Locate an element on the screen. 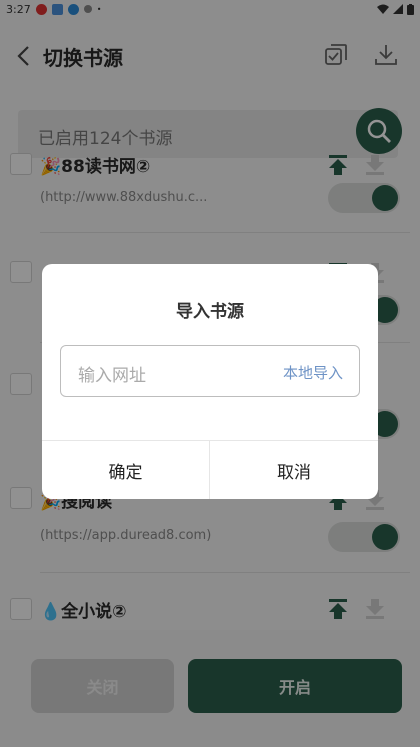 This screenshot has height=747, width=420. url-input-placeholder: 输入网址 is located at coordinates (112, 376).